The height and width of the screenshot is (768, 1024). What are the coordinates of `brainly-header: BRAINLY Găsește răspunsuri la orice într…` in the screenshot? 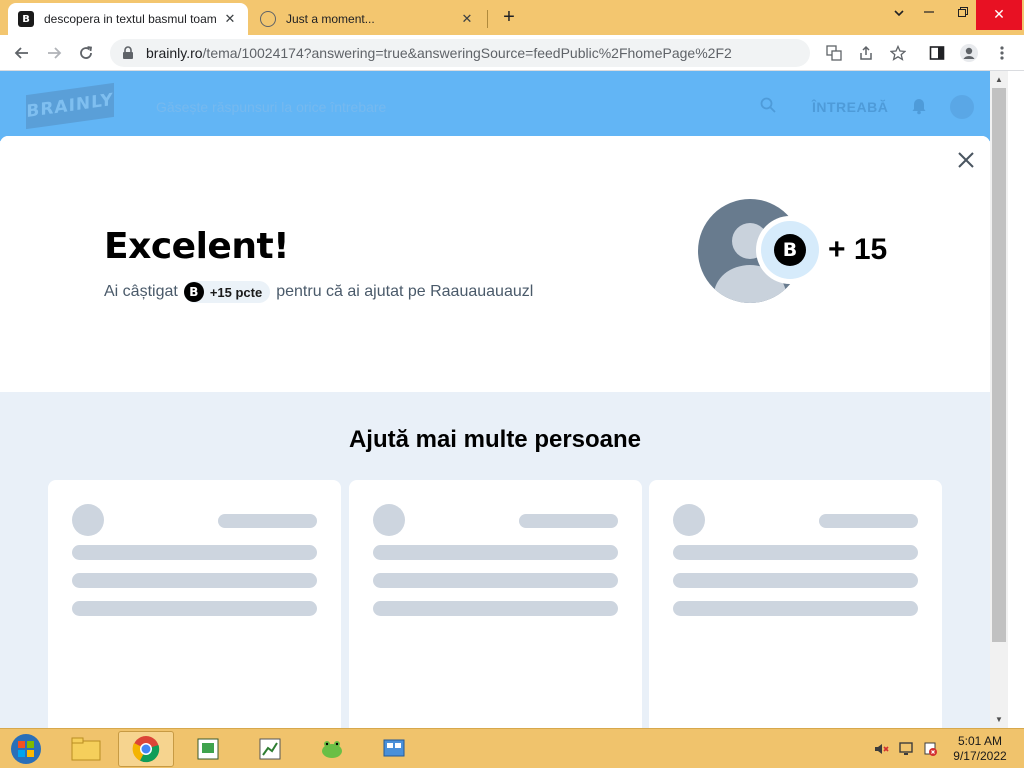 It's located at (504, 106).